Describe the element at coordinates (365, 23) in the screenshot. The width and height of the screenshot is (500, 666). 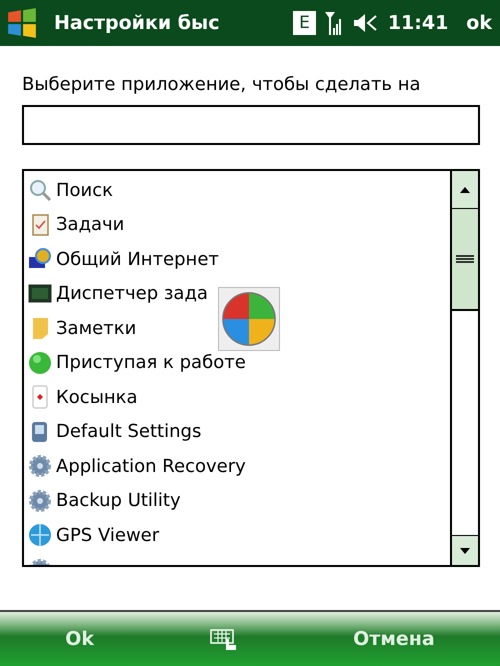
I see `muted-speaker-icon` at that location.